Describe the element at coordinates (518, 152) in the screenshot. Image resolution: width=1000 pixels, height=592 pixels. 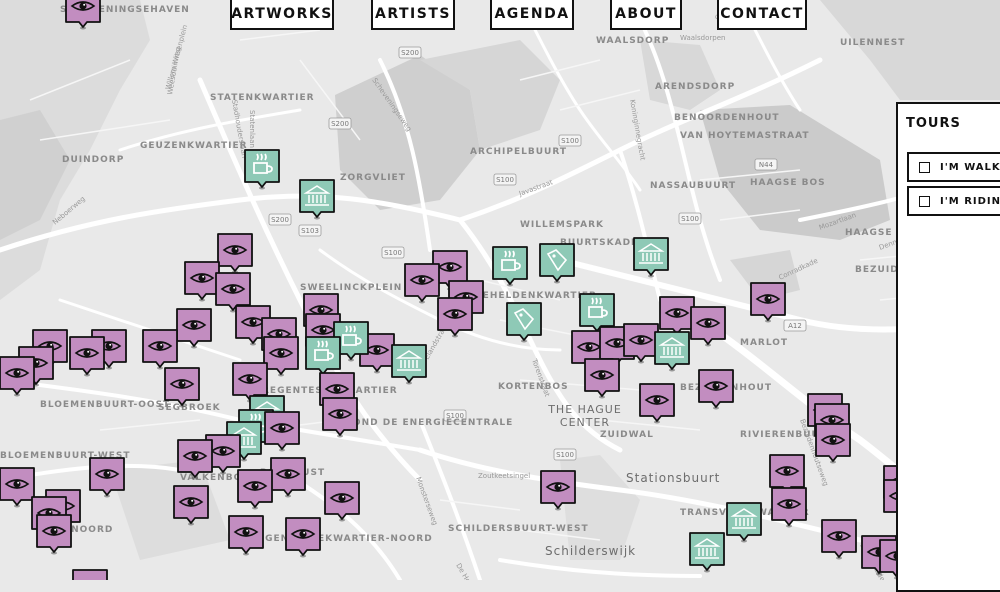
I see `map-label: ARCHIPELBUURT` at that location.